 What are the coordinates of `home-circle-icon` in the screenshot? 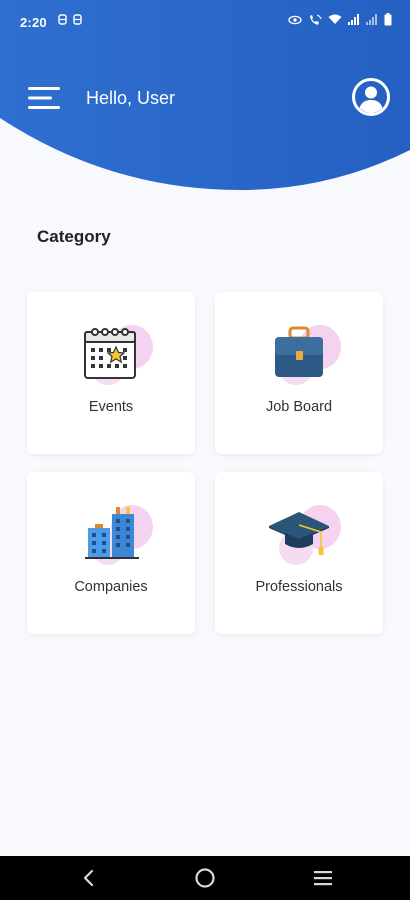 It's located at (205, 878).